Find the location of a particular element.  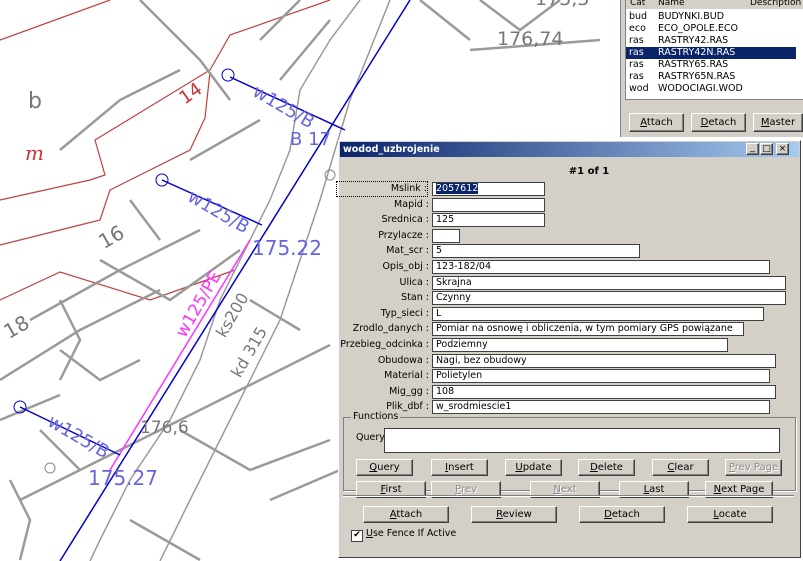

map-label: 14 is located at coordinates (190, 94).